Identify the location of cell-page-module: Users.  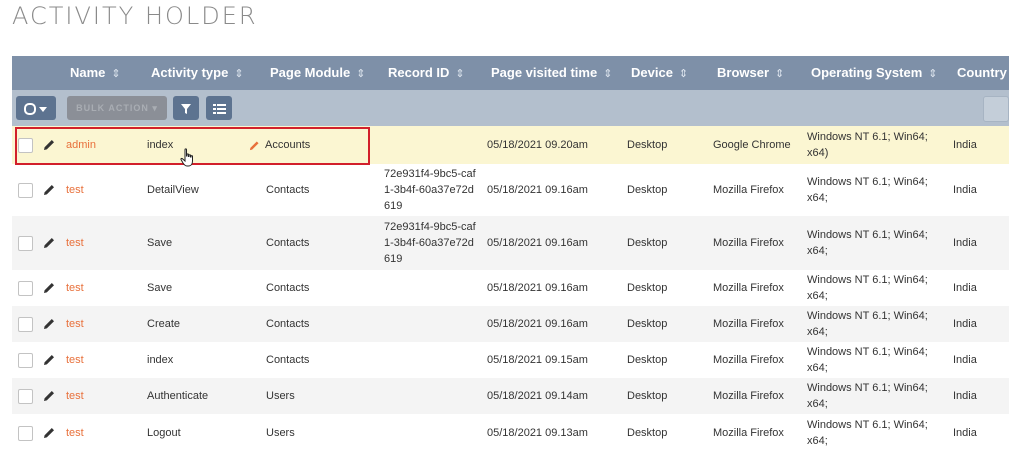
(280, 396).